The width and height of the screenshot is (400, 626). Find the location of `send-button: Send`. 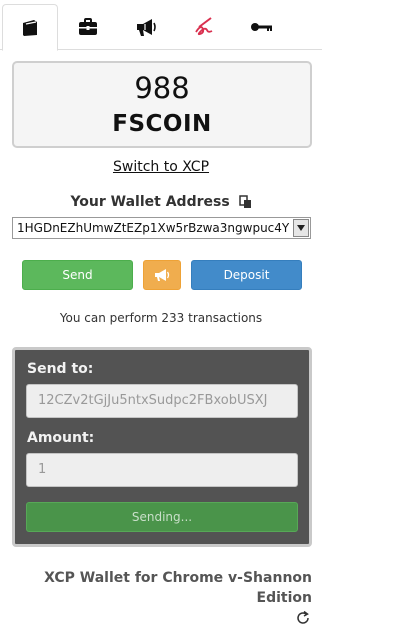

send-button: Send is located at coordinates (77, 275).